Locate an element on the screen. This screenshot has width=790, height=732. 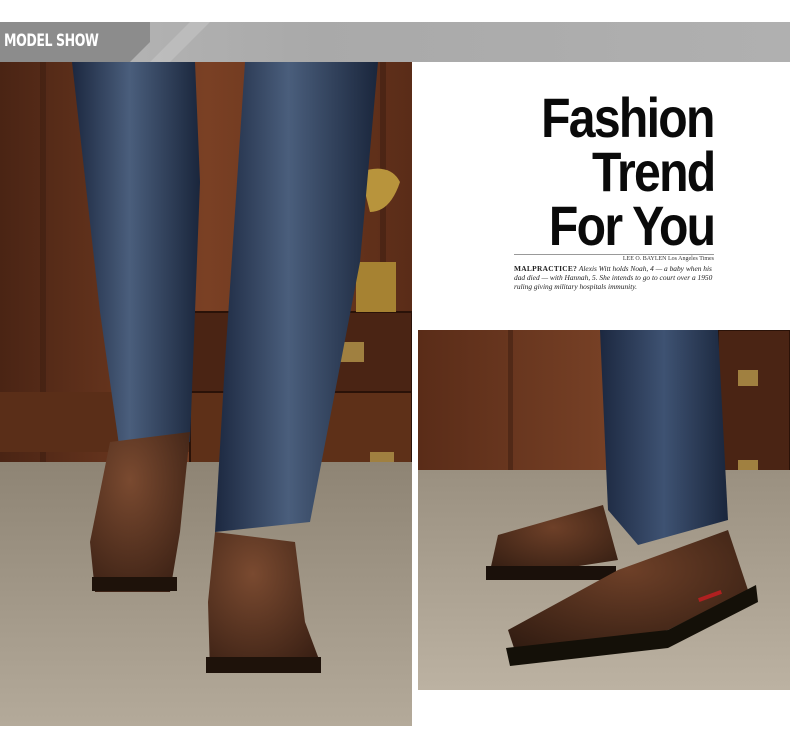
header-stripe is located at coordinates (180, 42).